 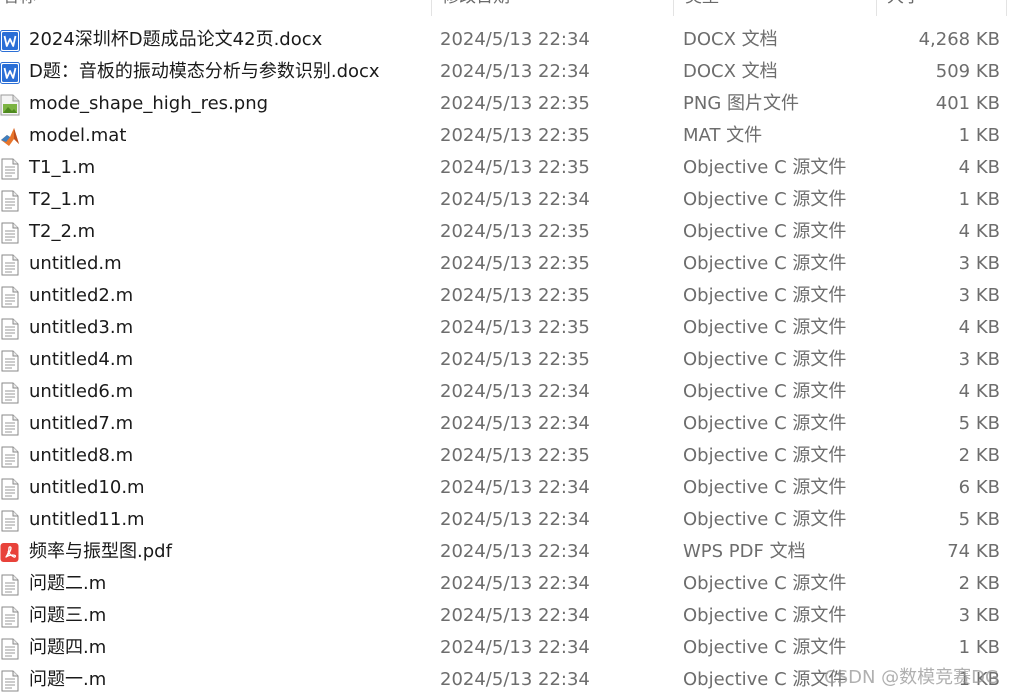 What do you see at coordinates (973, 551) in the screenshot?
I see `file-size: 74 KB` at bounding box center [973, 551].